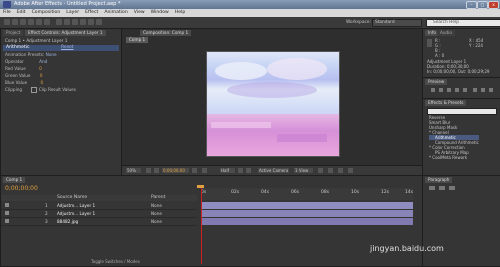 This screenshot has width=500, height=267. What do you see at coordinates (72, 198) in the screenshot?
I see `column-source-name: Source Name` at bounding box center [72, 198].